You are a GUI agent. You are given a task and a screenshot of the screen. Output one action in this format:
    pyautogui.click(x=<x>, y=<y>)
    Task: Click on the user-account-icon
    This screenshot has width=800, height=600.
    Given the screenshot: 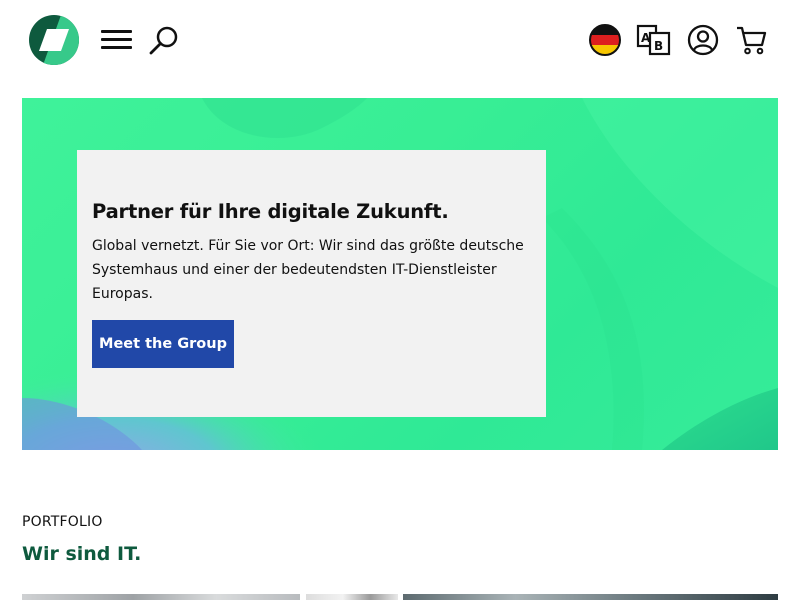 What is the action you would take?
    pyautogui.click(x=703, y=40)
    